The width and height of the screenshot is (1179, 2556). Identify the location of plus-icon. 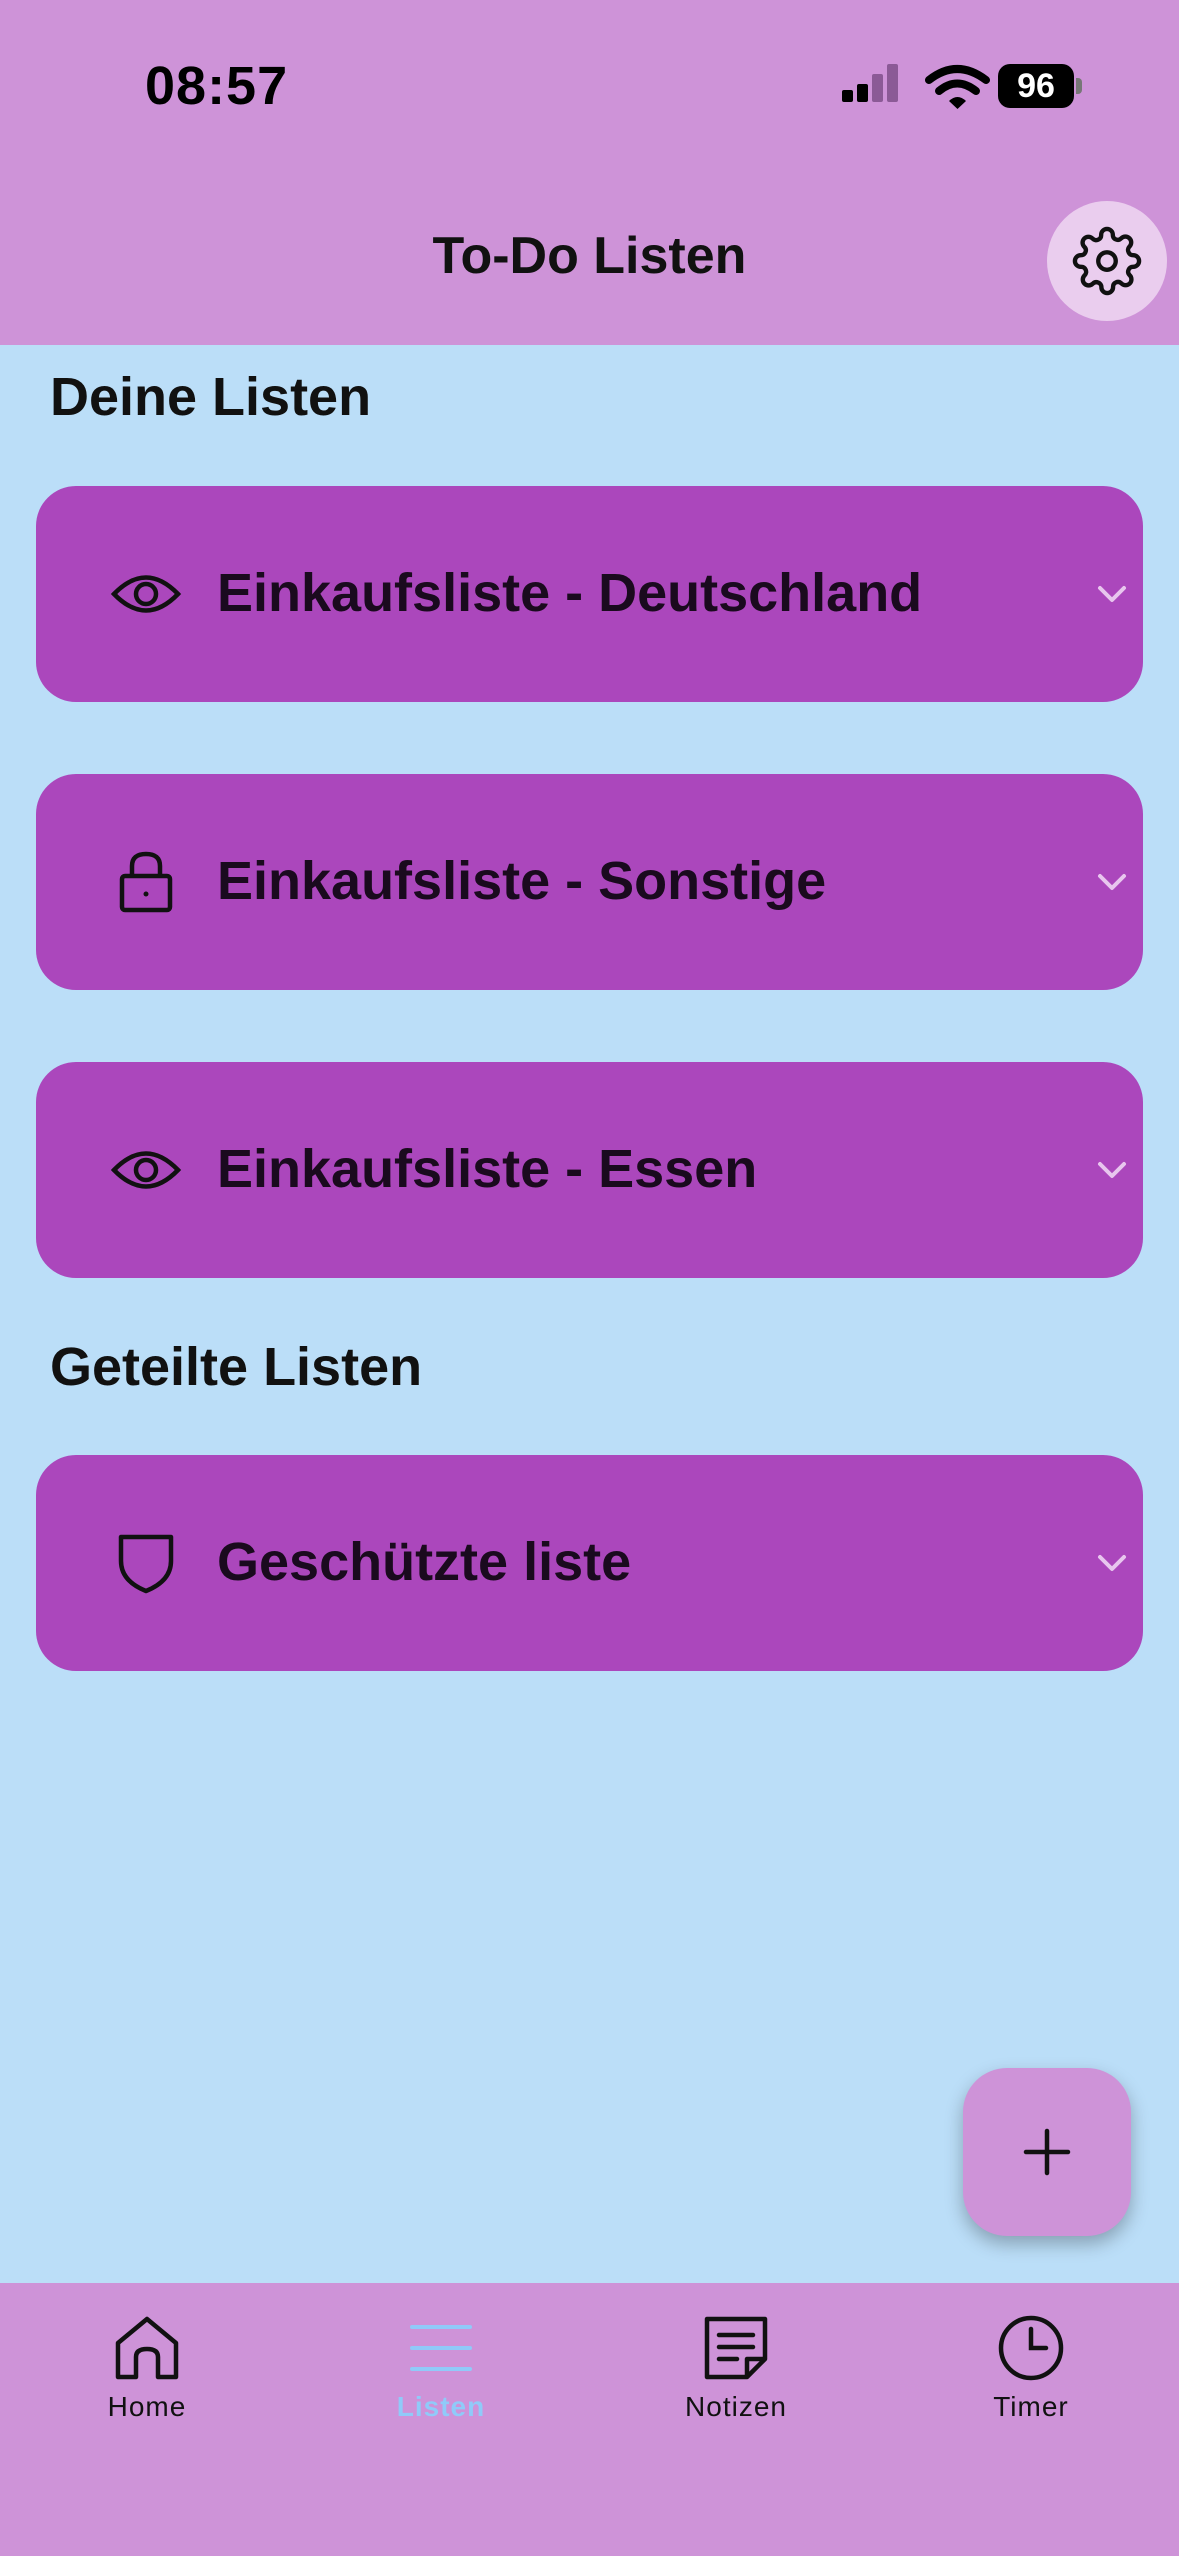
(1047, 2152).